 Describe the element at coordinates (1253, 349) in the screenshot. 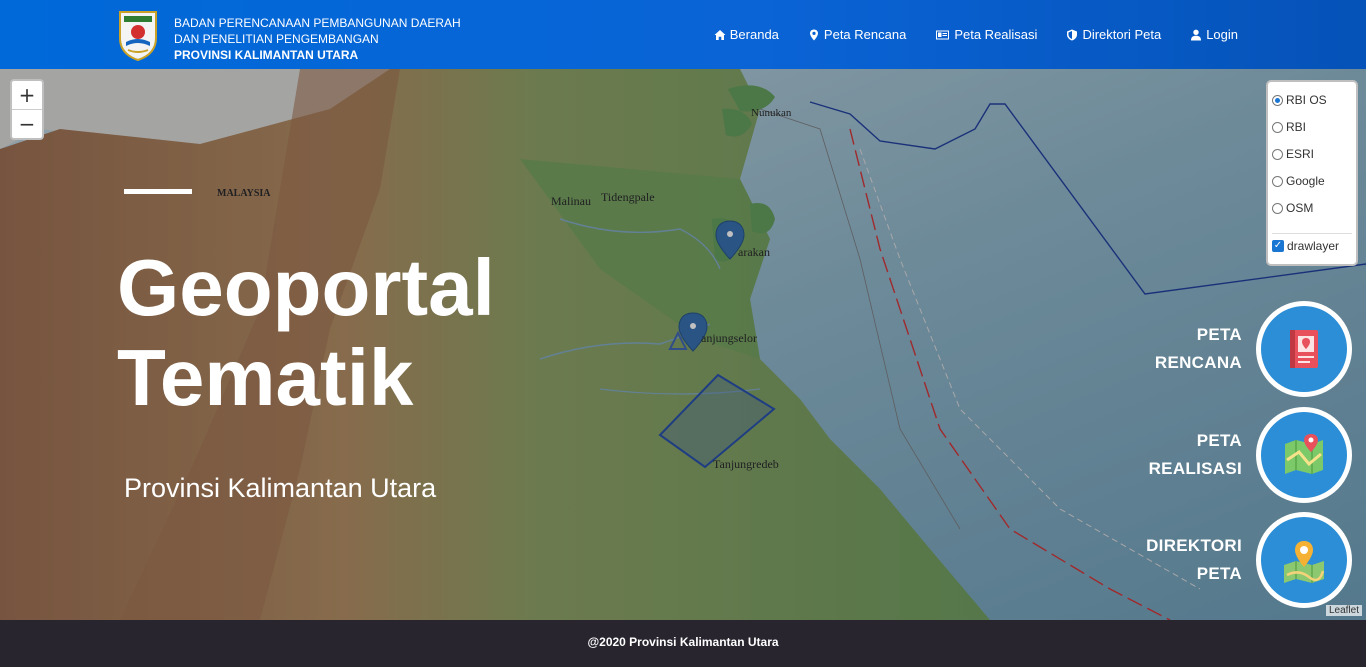

I see `peta-rencana-link: PETA RENCANA` at that location.